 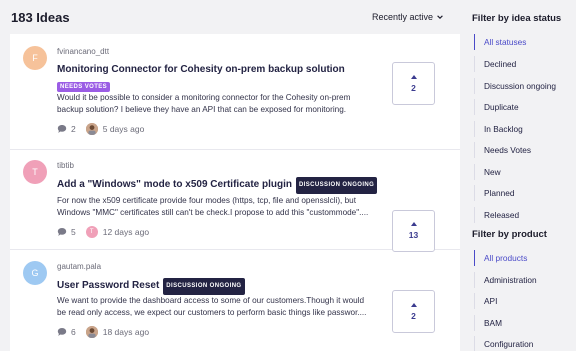 I want to click on sort-label: Recently active, so click(x=402, y=17).